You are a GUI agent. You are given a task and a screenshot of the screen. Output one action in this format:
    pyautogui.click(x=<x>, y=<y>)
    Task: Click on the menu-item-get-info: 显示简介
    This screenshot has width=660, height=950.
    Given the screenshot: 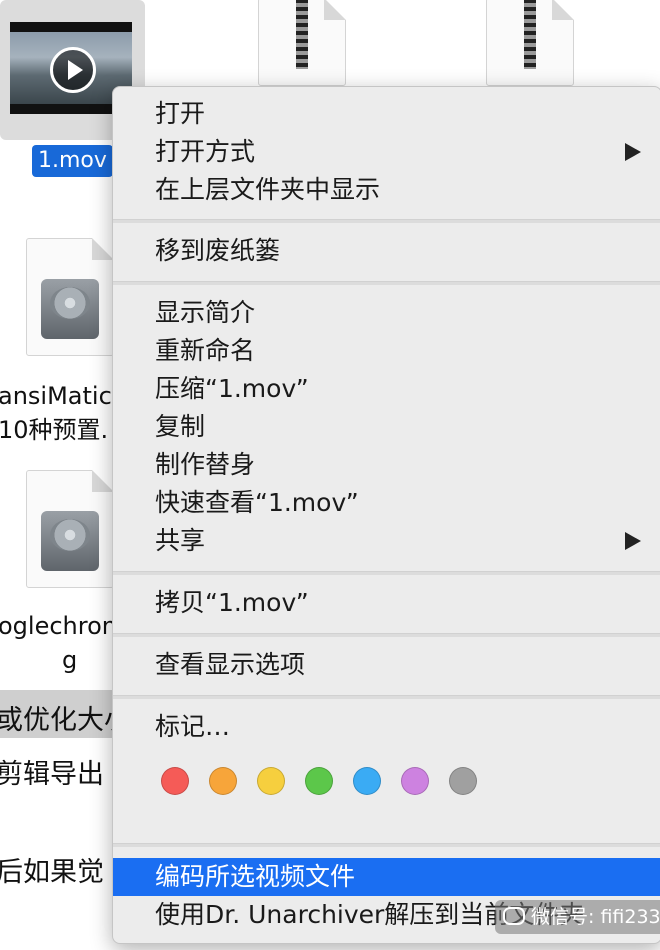 What is the action you would take?
    pyautogui.click(x=386, y=313)
    